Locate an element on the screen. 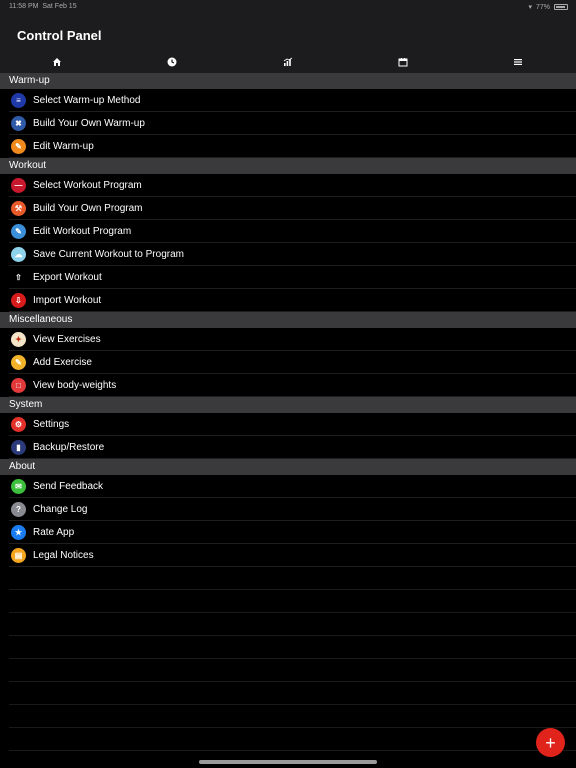  wifi-icon: ▾ is located at coordinates (530, 7).